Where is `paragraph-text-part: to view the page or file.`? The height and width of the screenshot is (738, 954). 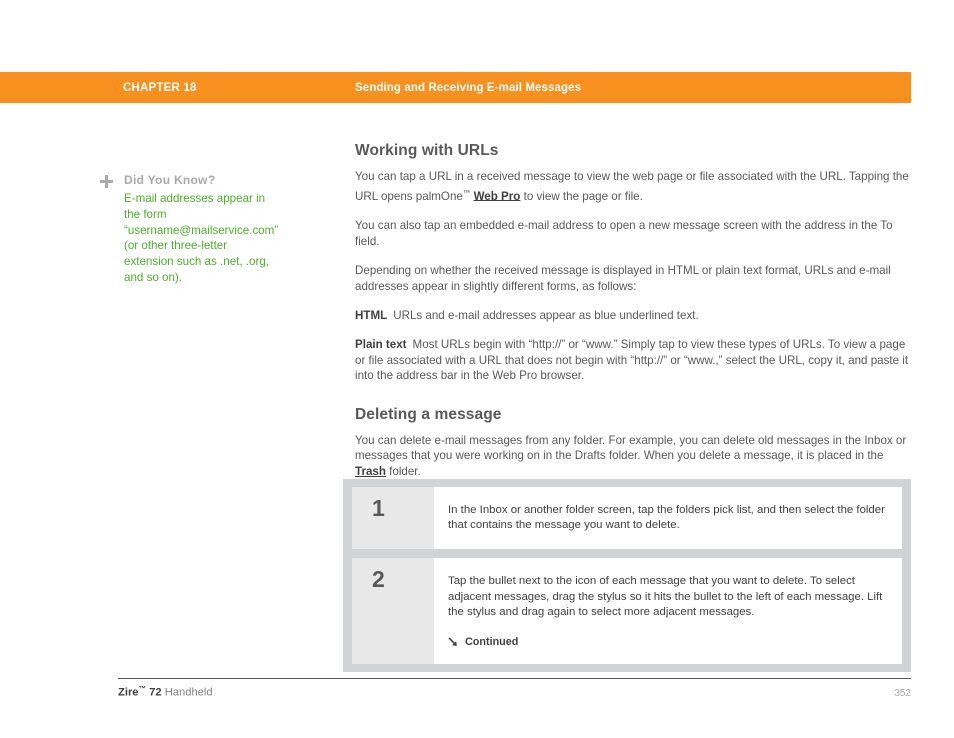
paragraph-text-part: to view the page or file. is located at coordinates (581, 196).